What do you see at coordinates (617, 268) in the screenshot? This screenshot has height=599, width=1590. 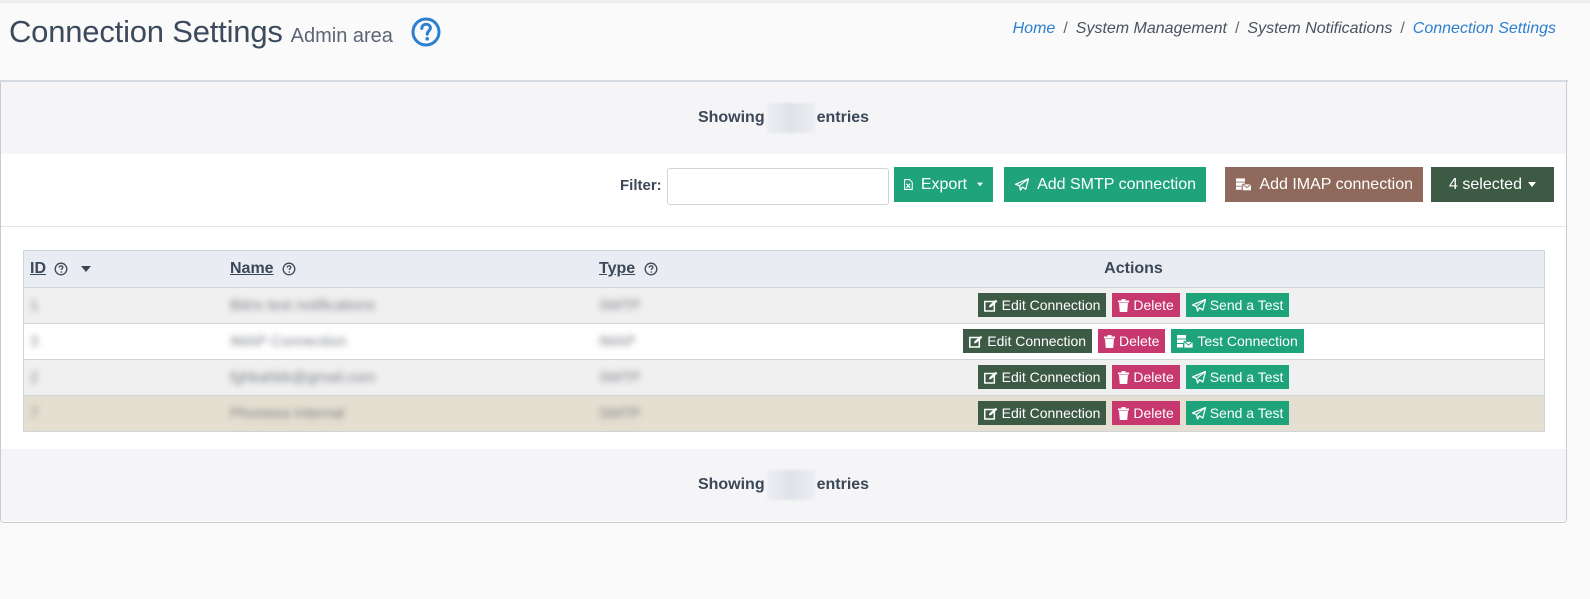 I see `column-type-label: Type` at bounding box center [617, 268].